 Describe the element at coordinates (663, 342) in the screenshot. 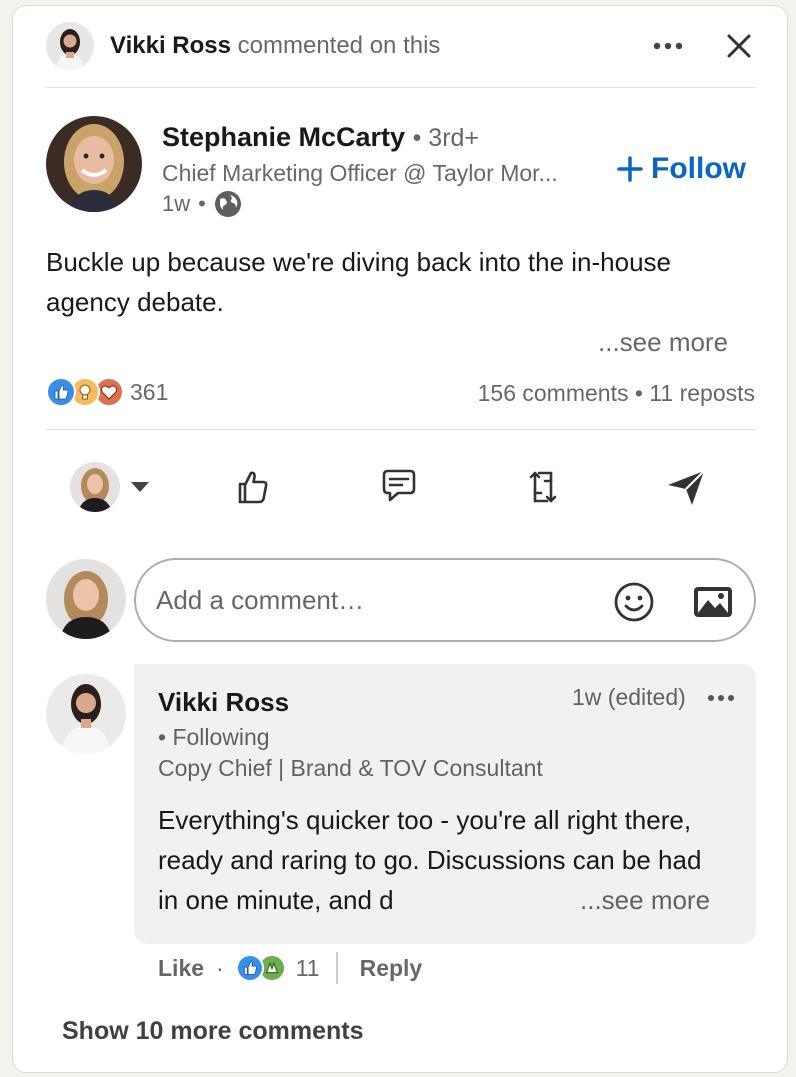

I see `post-see-more-button: ...see more` at that location.